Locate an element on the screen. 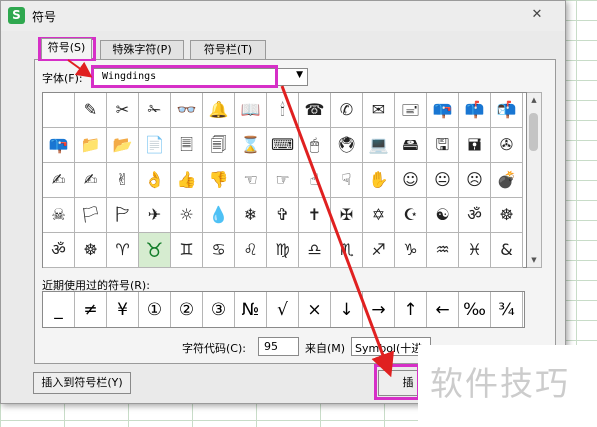 The width and height of the screenshot is (597, 427). tab-symbols: 符号(S) is located at coordinates (66, 48).